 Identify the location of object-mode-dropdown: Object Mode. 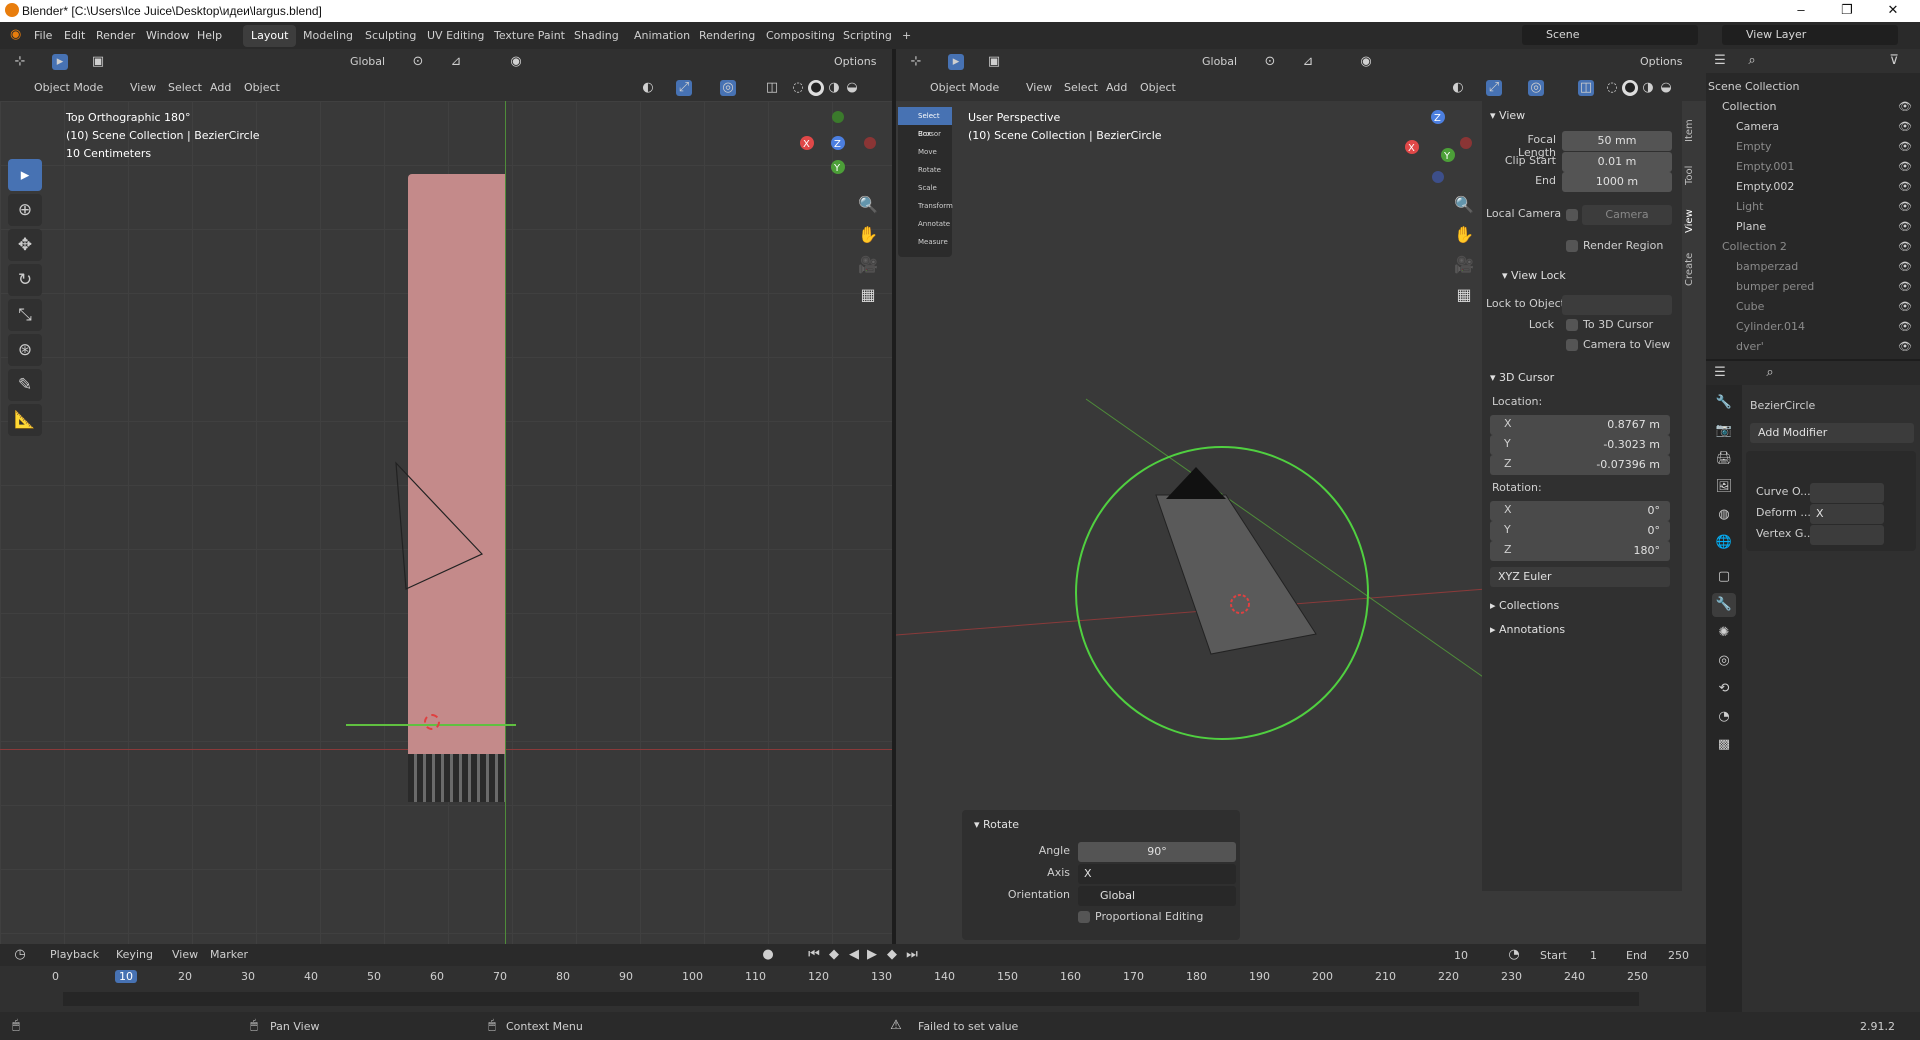
(957, 88).